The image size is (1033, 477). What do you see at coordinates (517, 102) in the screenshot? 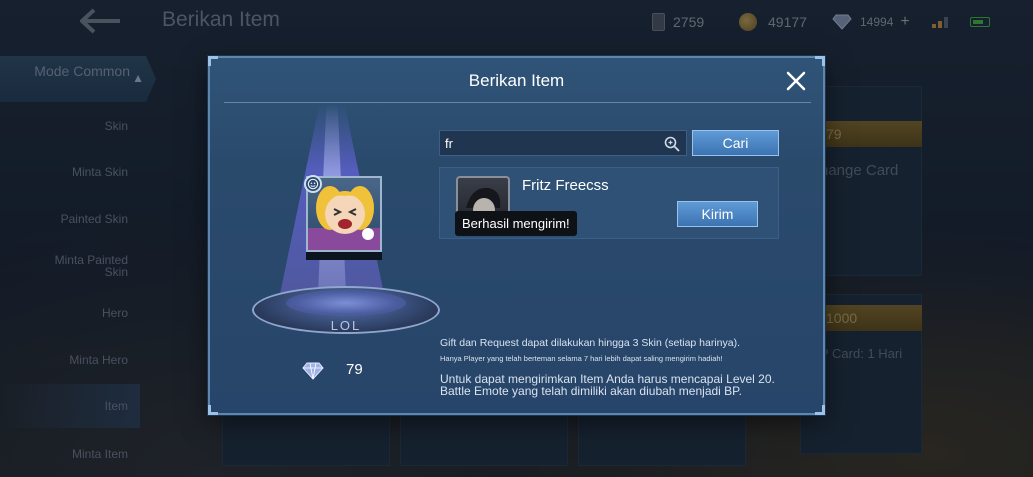
I see `title-divider` at bounding box center [517, 102].